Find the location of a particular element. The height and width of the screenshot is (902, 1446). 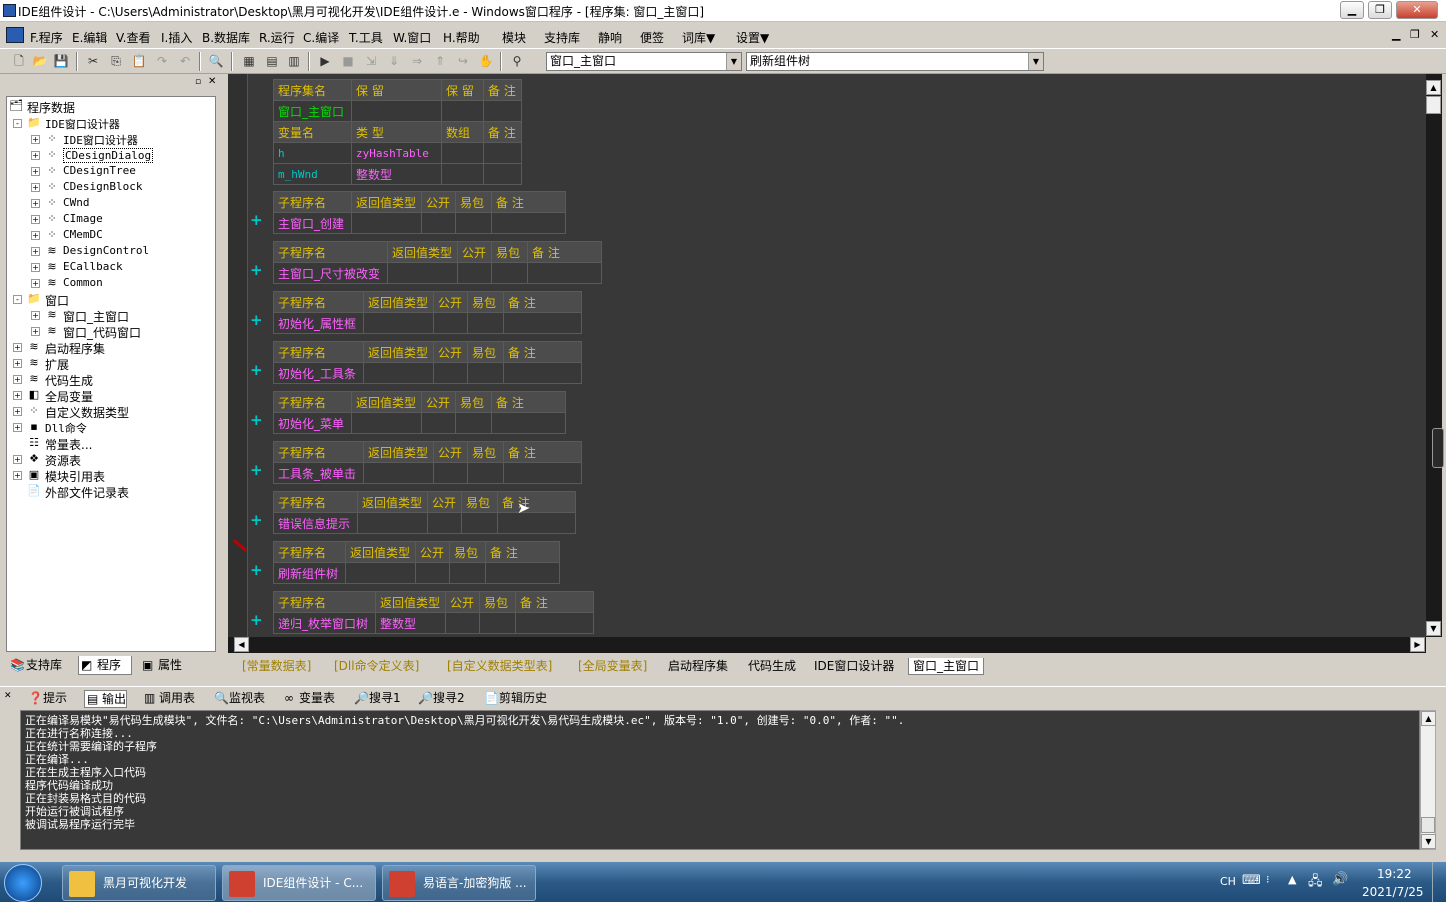

undo-icon: ↶ is located at coordinates (185, 61).